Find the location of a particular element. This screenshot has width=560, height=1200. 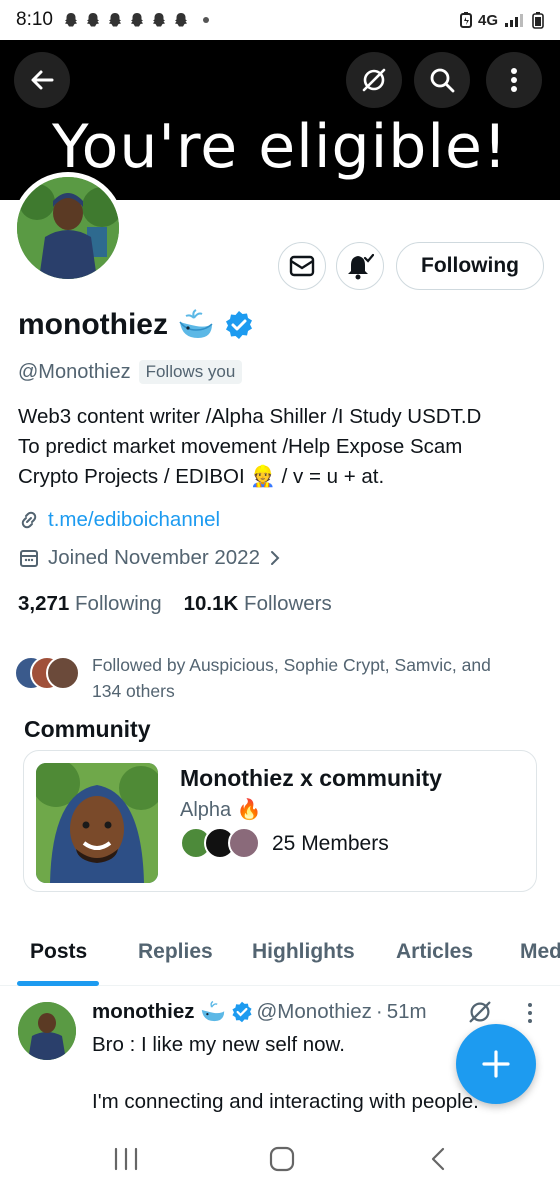

active-tab-indicator is located at coordinates (58, 983).